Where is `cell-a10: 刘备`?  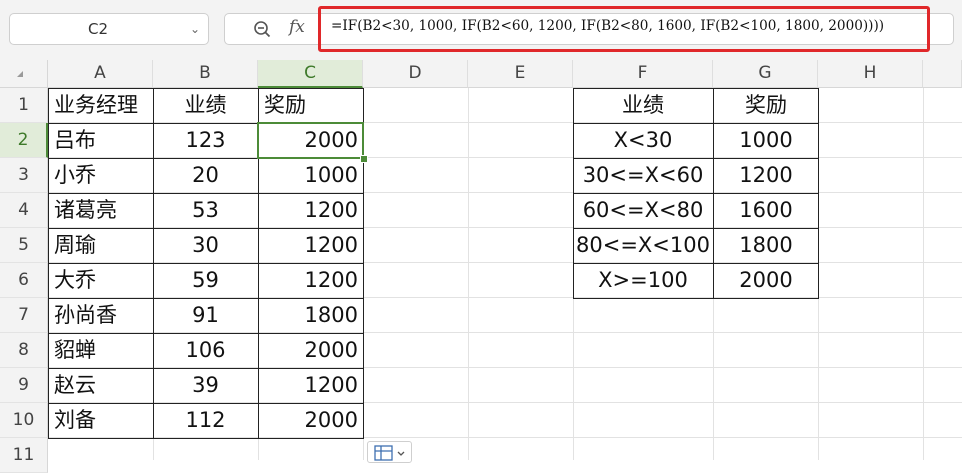
cell-a10: 刘备 is located at coordinates (100, 420).